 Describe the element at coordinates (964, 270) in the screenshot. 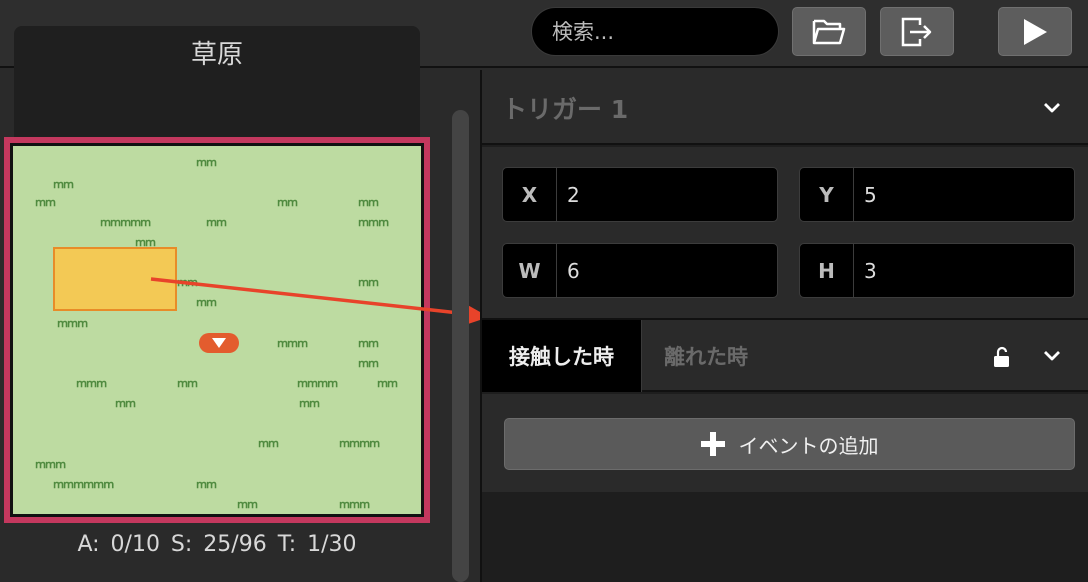

I see `h-value: 3` at that location.